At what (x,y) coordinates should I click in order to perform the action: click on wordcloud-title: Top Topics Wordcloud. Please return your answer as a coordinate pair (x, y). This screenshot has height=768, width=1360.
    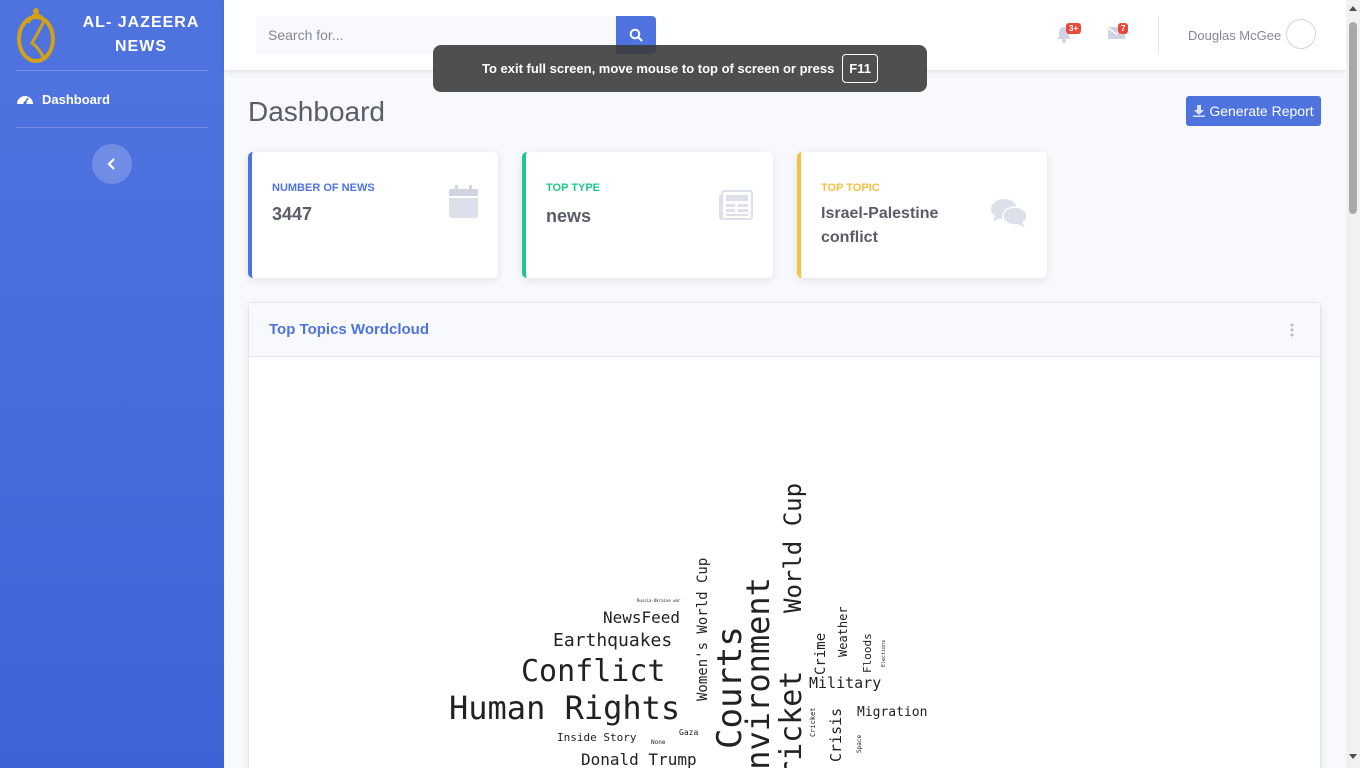
    Looking at the image, I should click on (349, 329).